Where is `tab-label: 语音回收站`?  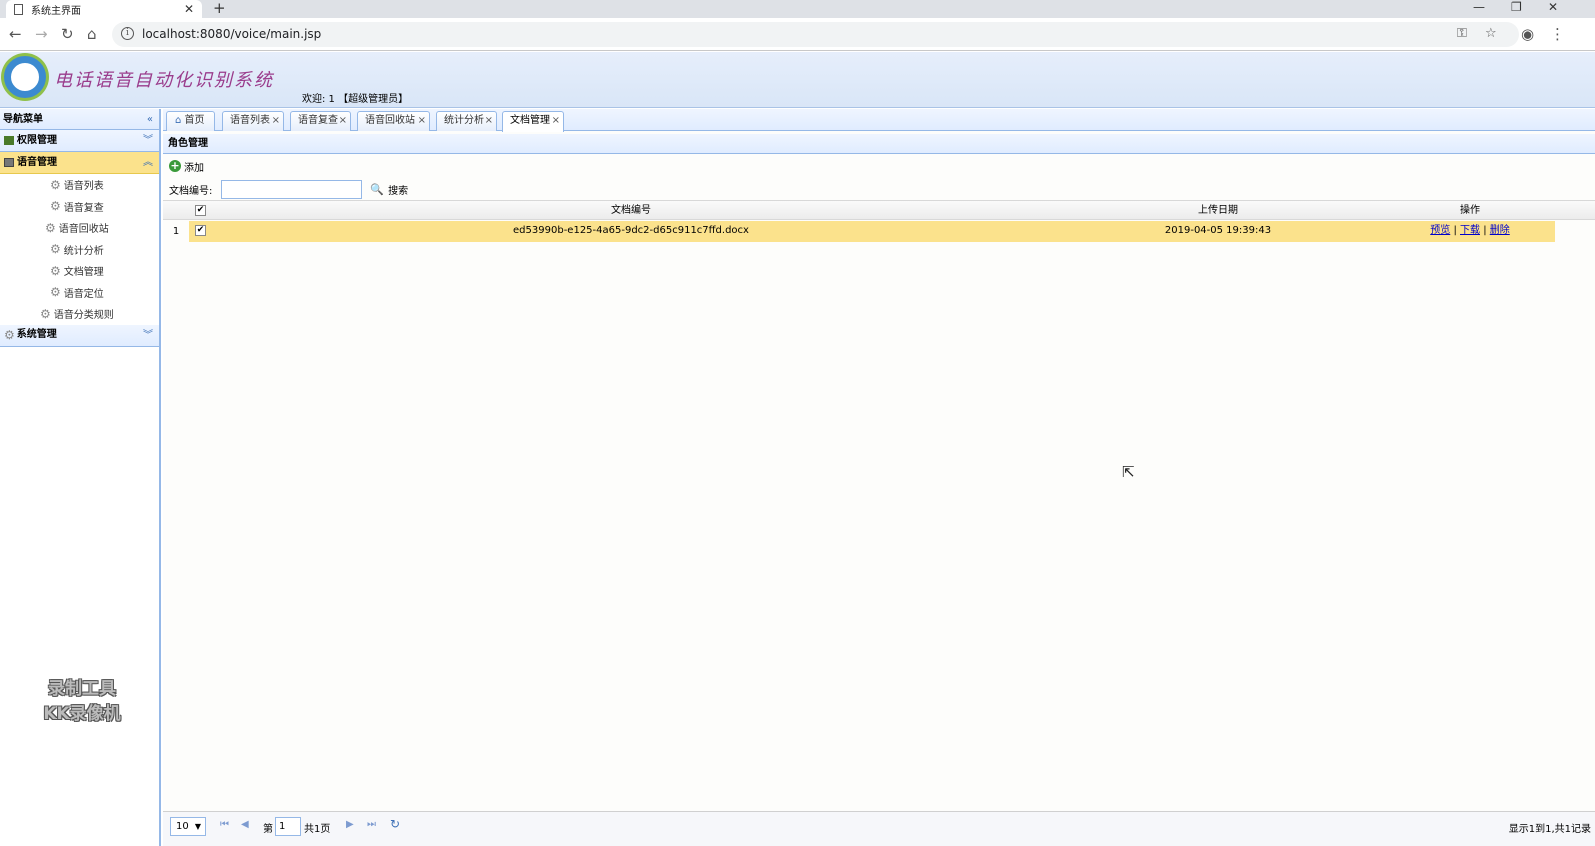 tab-label: 语音回收站 is located at coordinates (390, 120).